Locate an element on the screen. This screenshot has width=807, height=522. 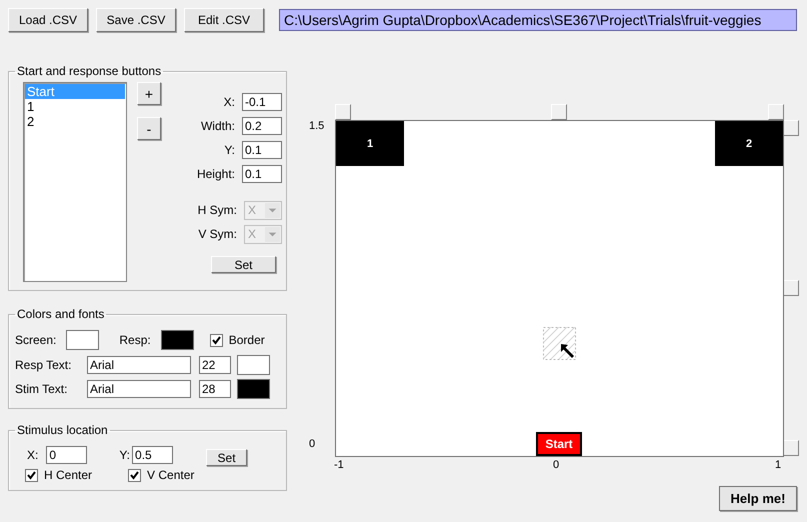
response-button: 2 is located at coordinates (749, 143).